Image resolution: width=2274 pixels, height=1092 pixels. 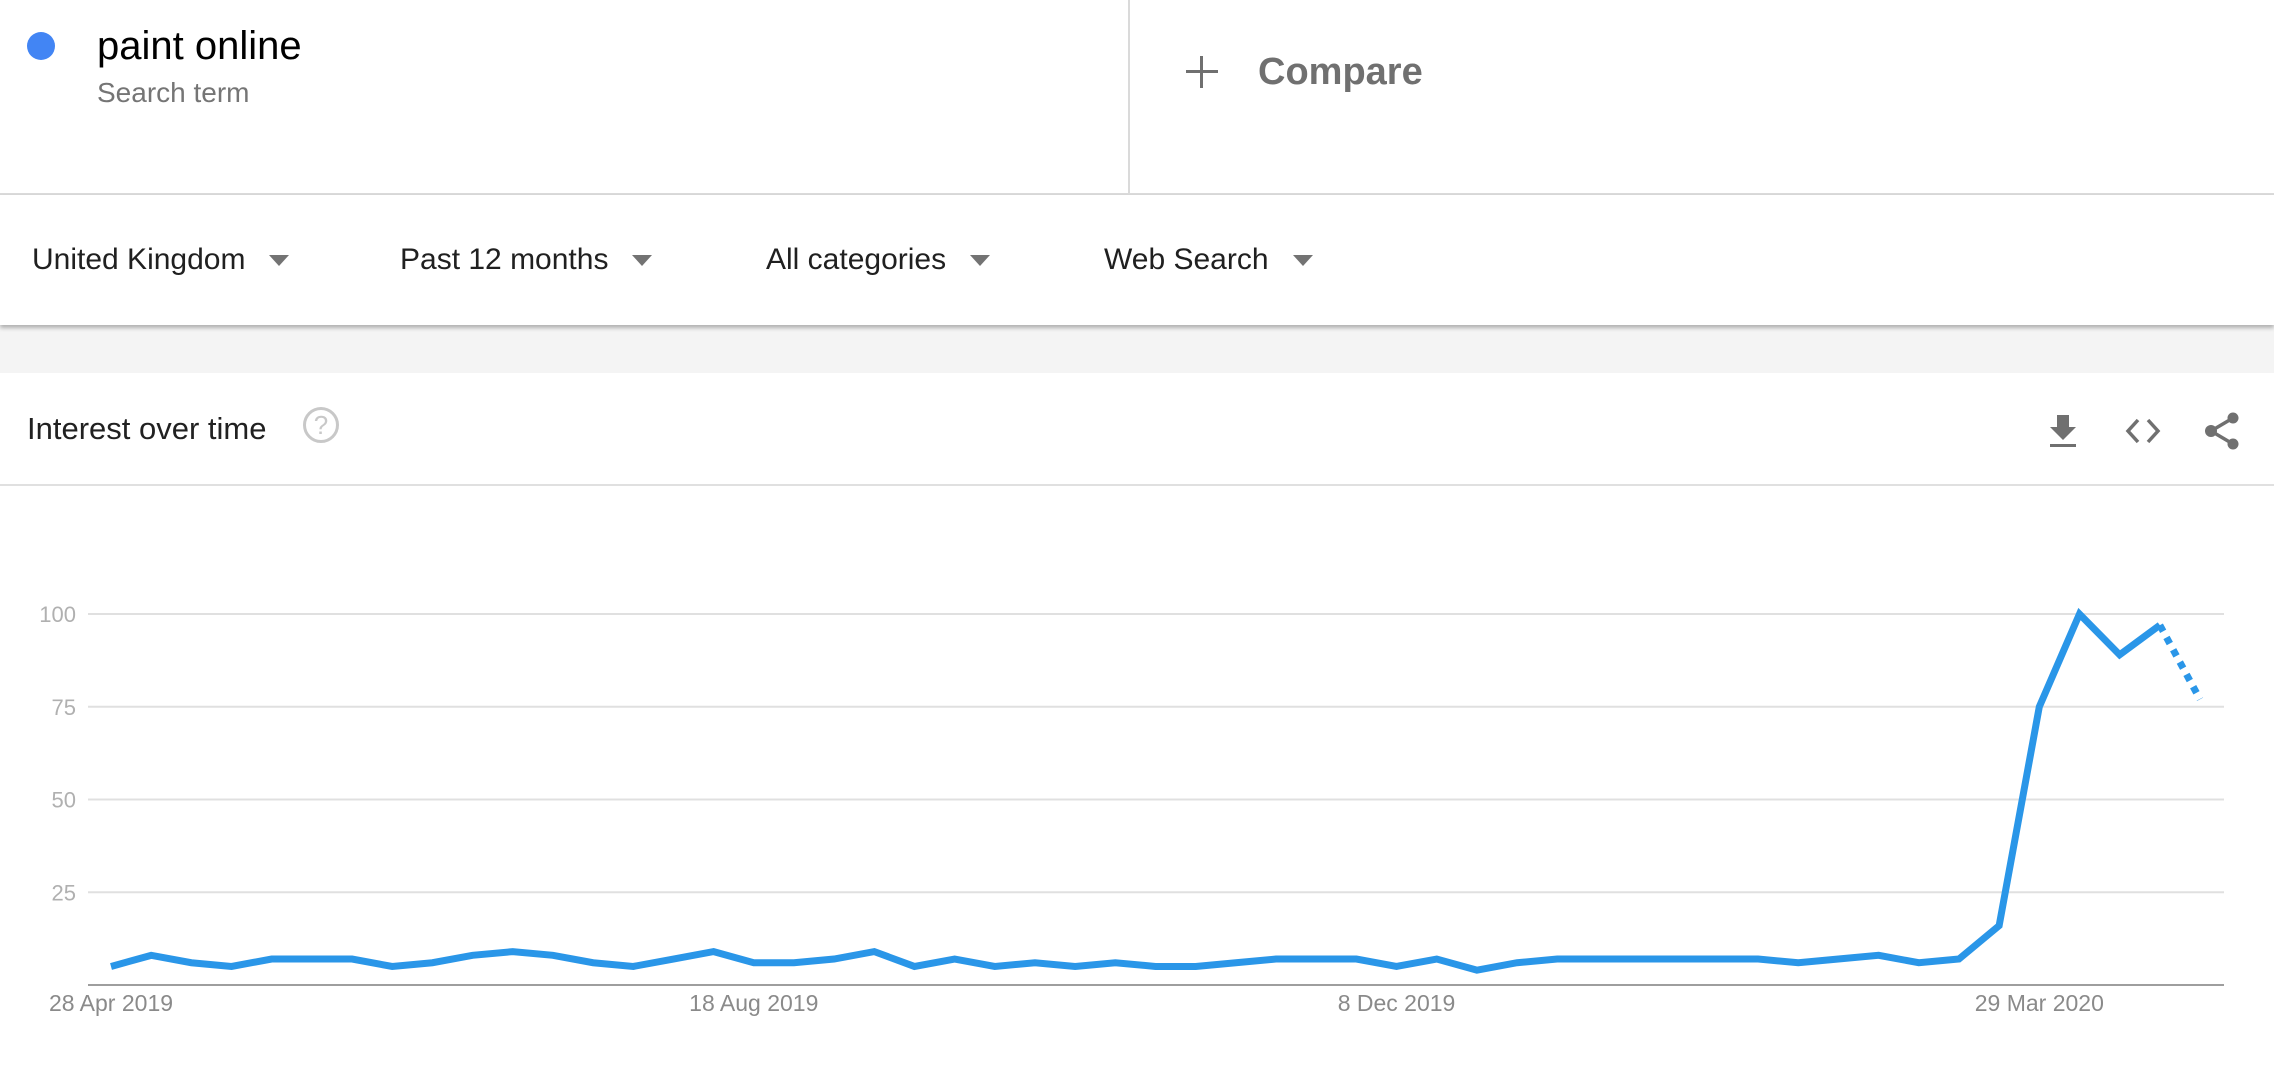 I want to click on search-type-filter: Web Search, so click(x=1208, y=260).